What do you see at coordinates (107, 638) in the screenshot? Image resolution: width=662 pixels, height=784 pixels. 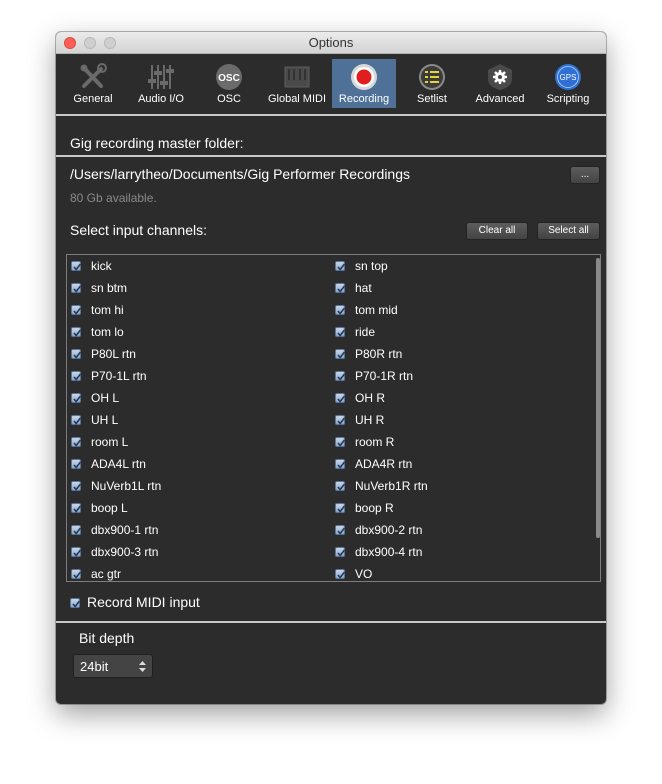 I see `bit-depth-label: Bit depth` at bounding box center [107, 638].